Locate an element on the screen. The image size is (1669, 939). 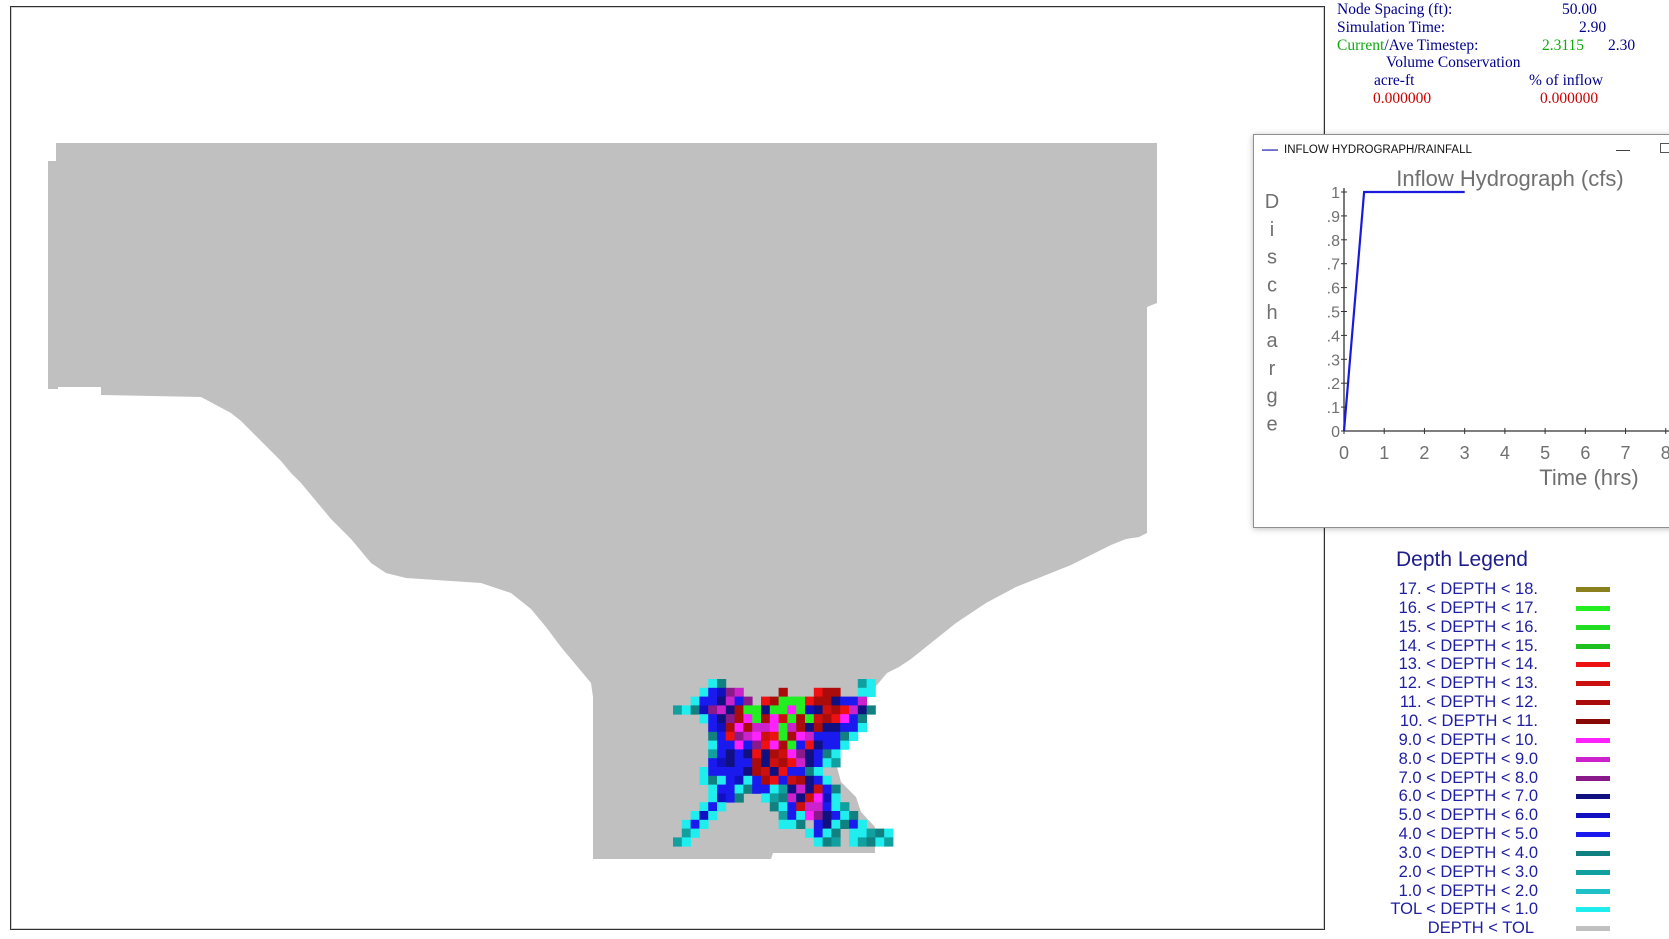
legend-item: 16. < DEPTH < 17. is located at coordinates (1490, 608).